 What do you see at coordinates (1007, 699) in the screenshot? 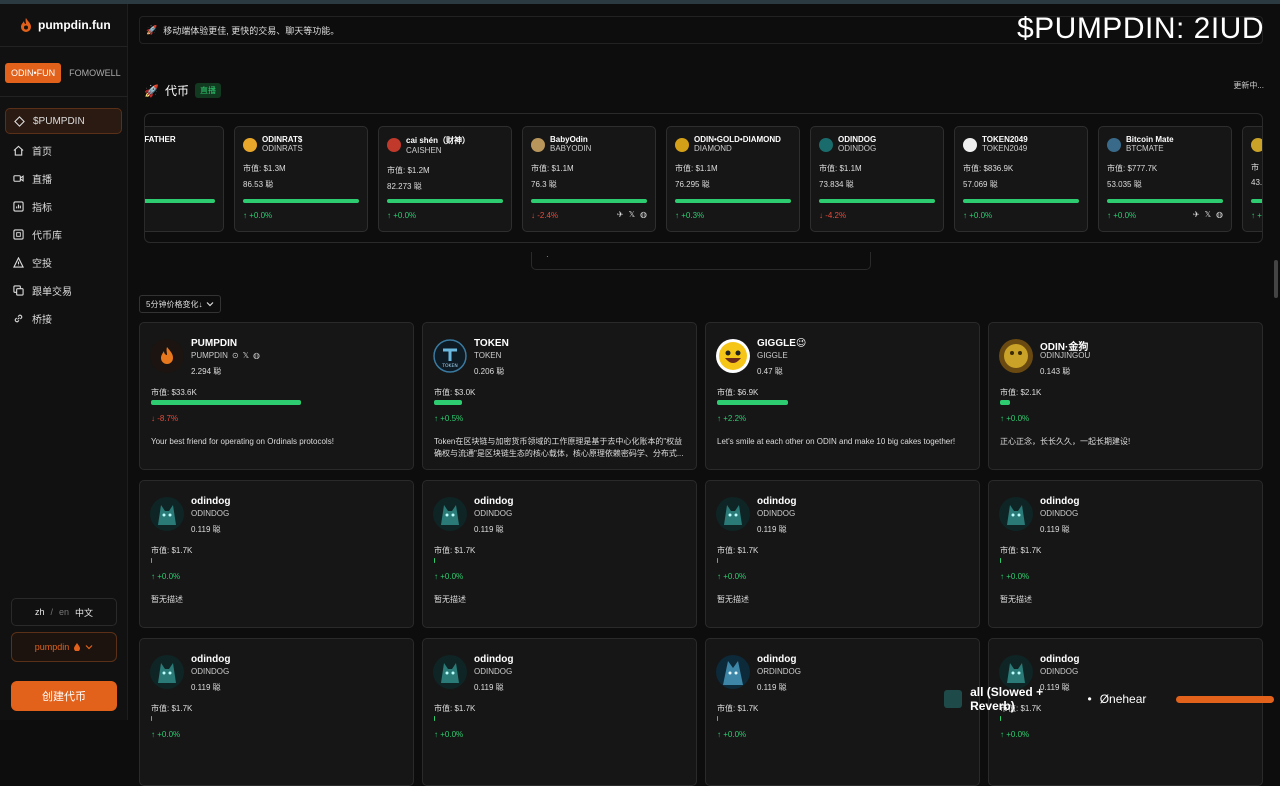
I see `track-title: all (Slowed + Reverb)` at bounding box center [1007, 699].